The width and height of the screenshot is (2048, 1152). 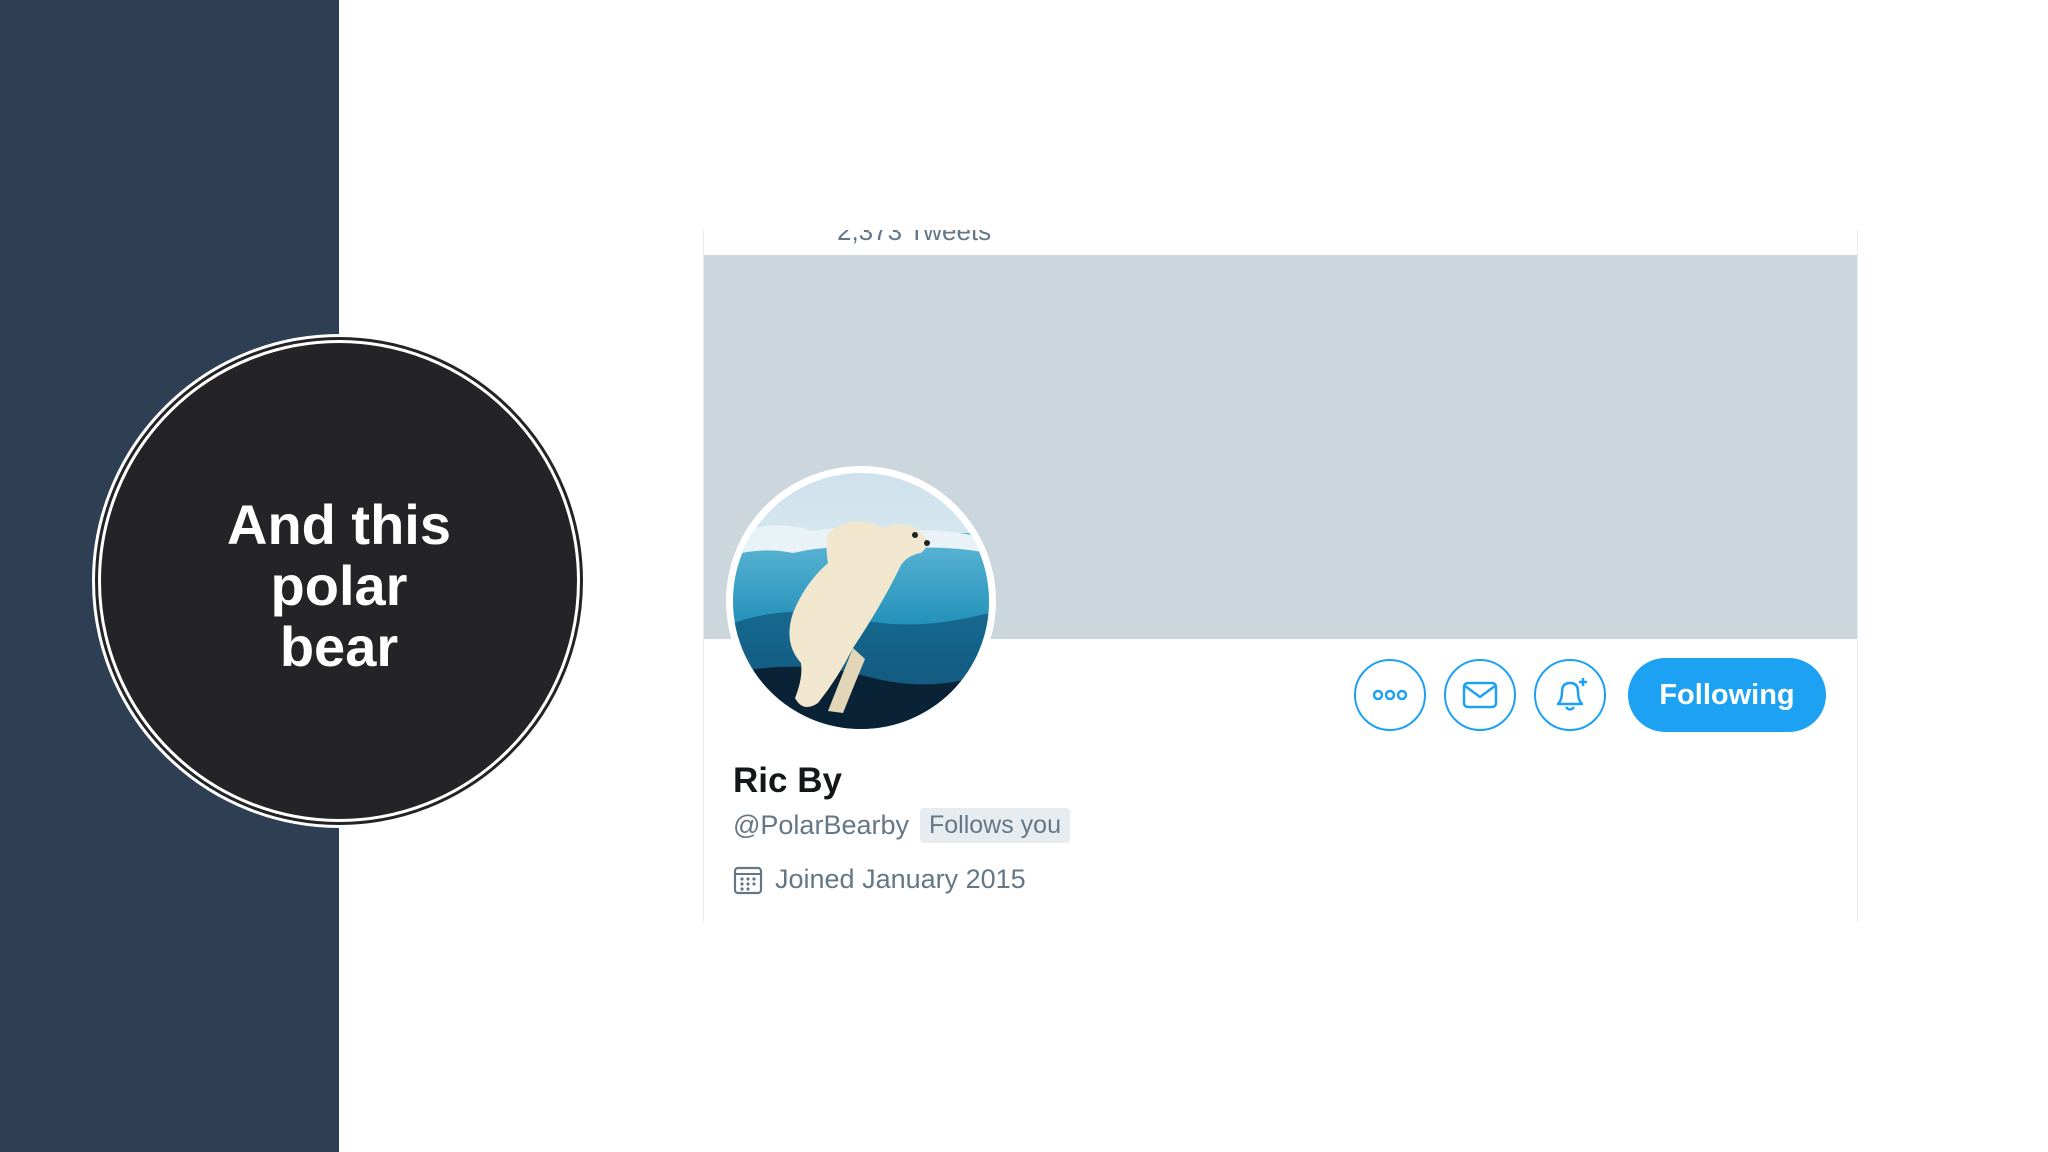 What do you see at coordinates (339, 585) in the screenshot?
I see `slide-heading: And this polar bear` at bounding box center [339, 585].